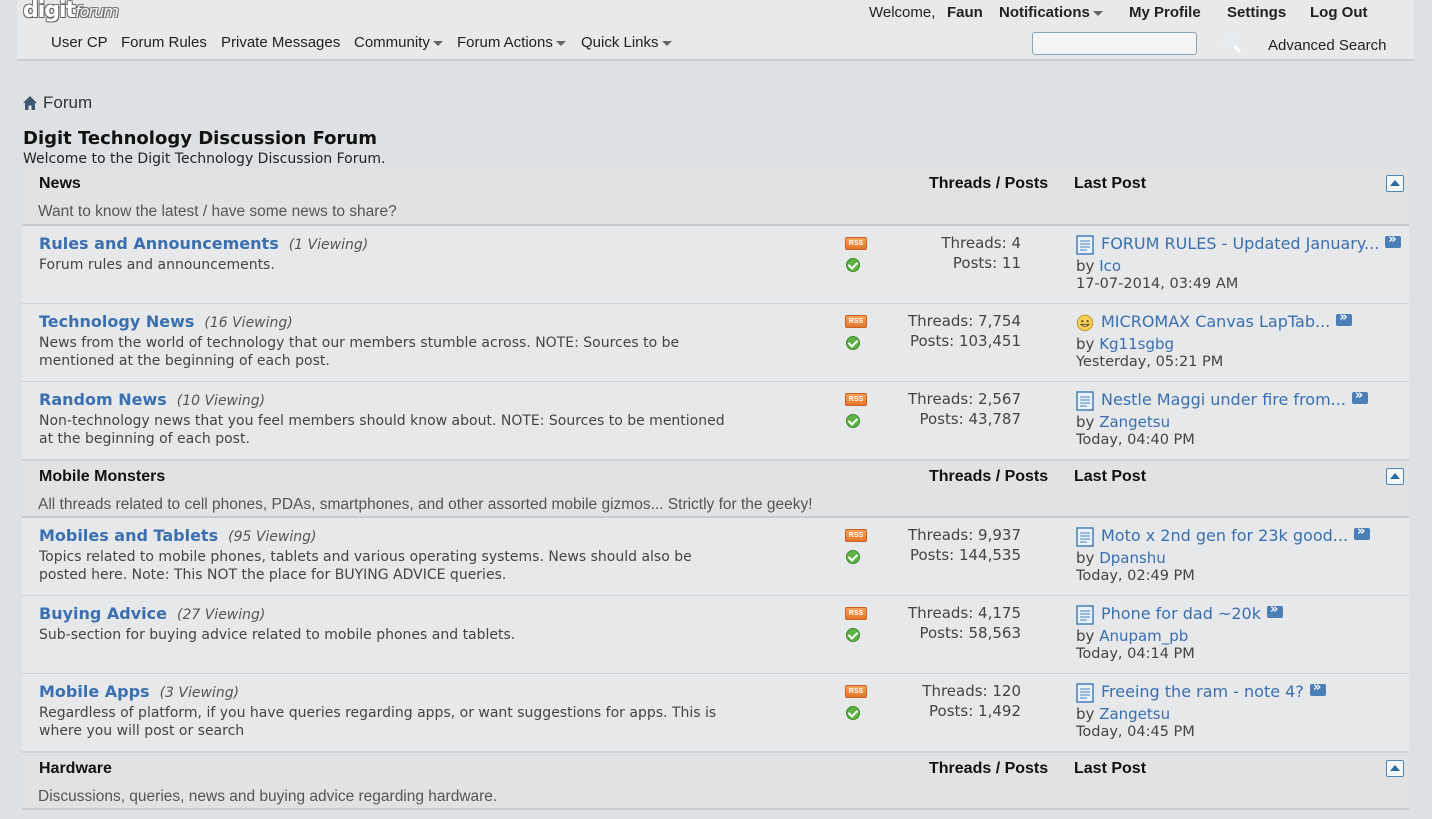  What do you see at coordinates (79, 42) in the screenshot?
I see `nav-user-cp: User CP` at bounding box center [79, 42].